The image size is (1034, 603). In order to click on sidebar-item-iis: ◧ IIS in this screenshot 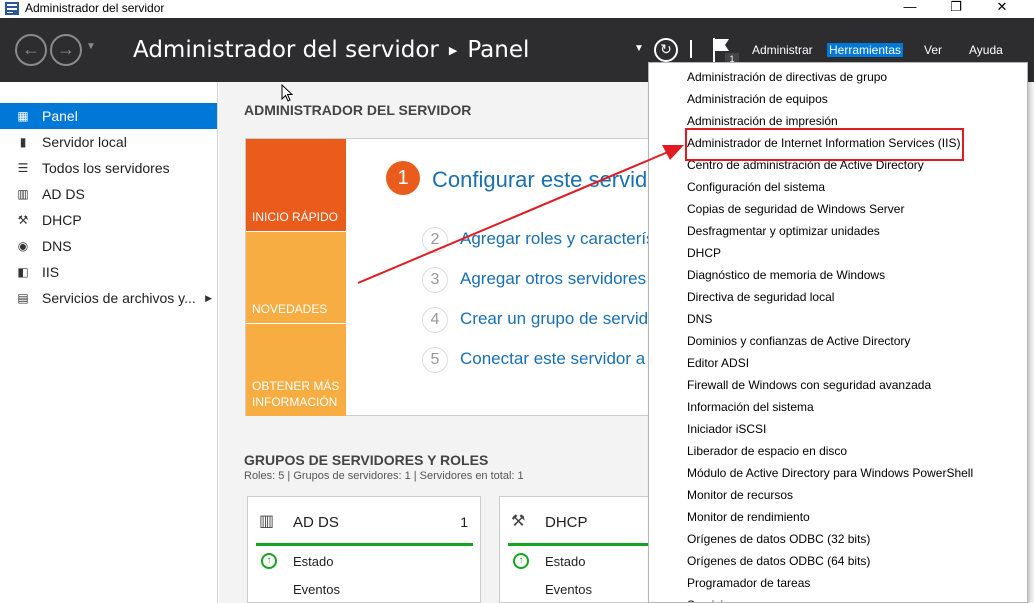, I will do `click(108, 272)`.